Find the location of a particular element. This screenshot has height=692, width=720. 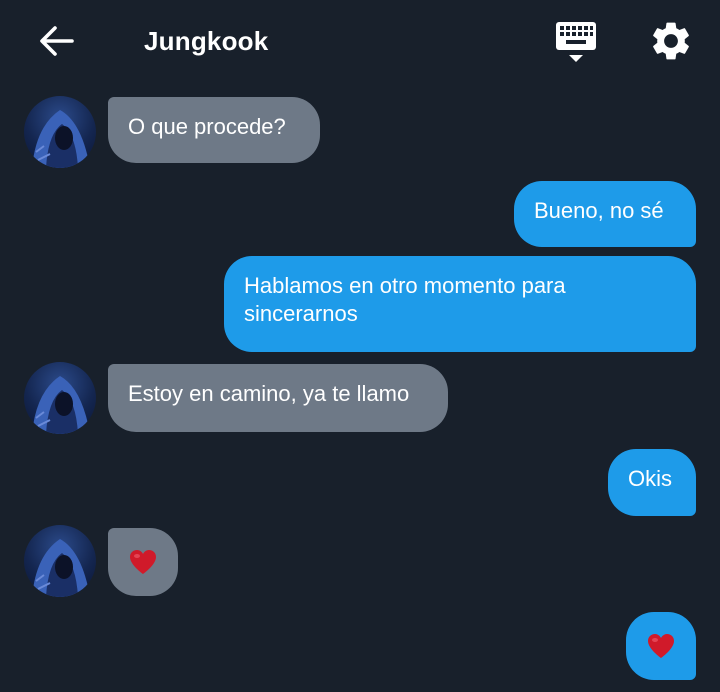

arrow-left-icon is located at coordinates (57, 41).